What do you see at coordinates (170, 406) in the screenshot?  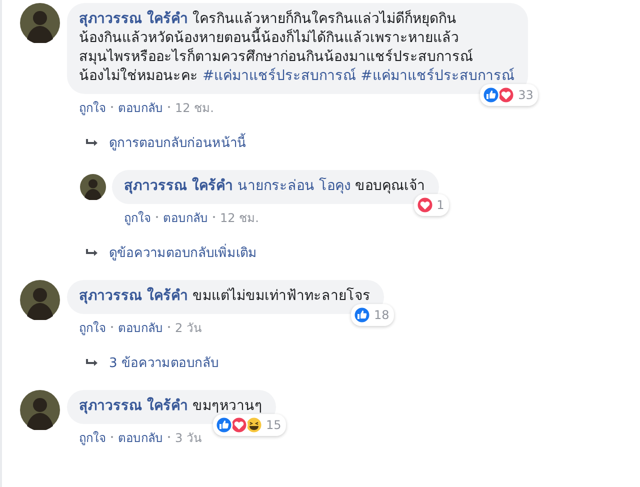 I see `comment-text: สุภาวรรณ ใคร้คำ ขมๆหวานๆ` at bounding box center [170, 406].